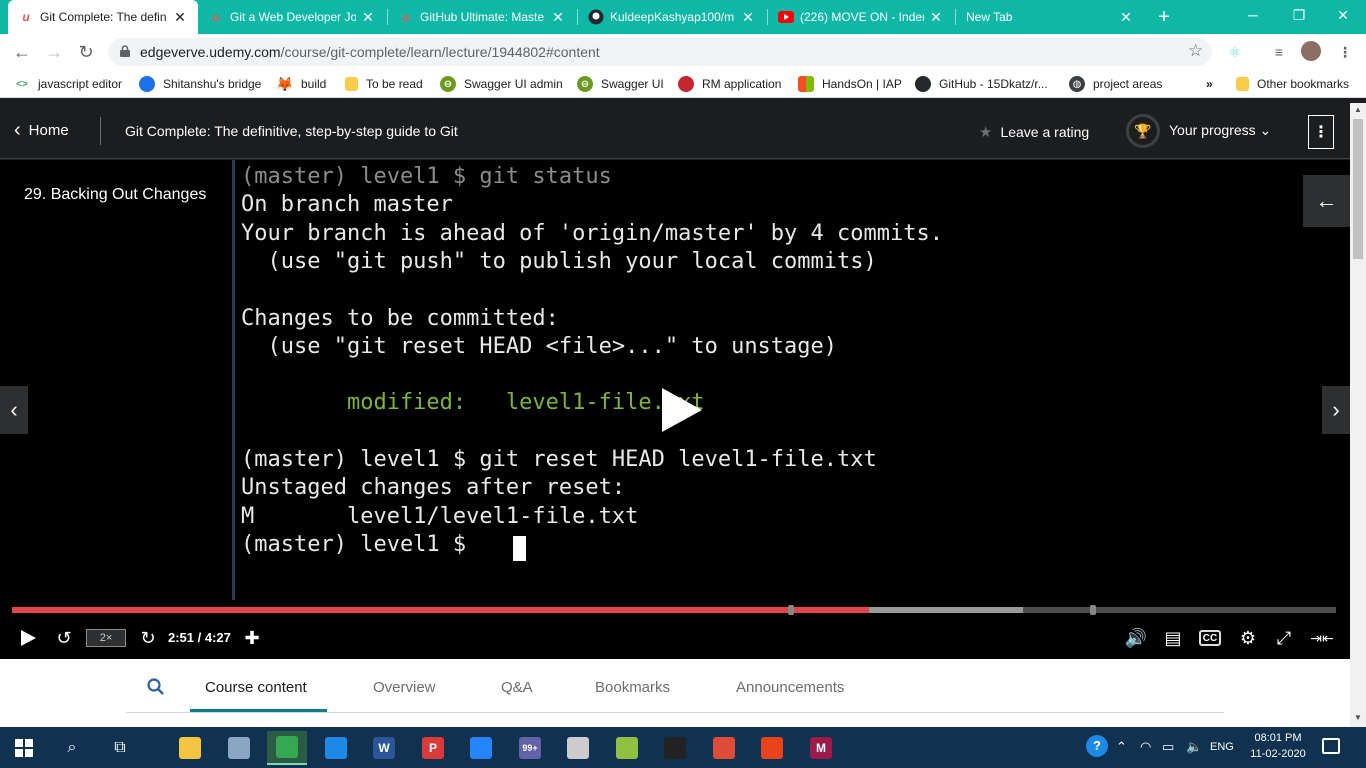 The width and height of the screenshot is (1366, 768). Describe the element at coordinates (1284, 638) in the screenshot. I see `fullscreen-icon: ⤢` at that location.